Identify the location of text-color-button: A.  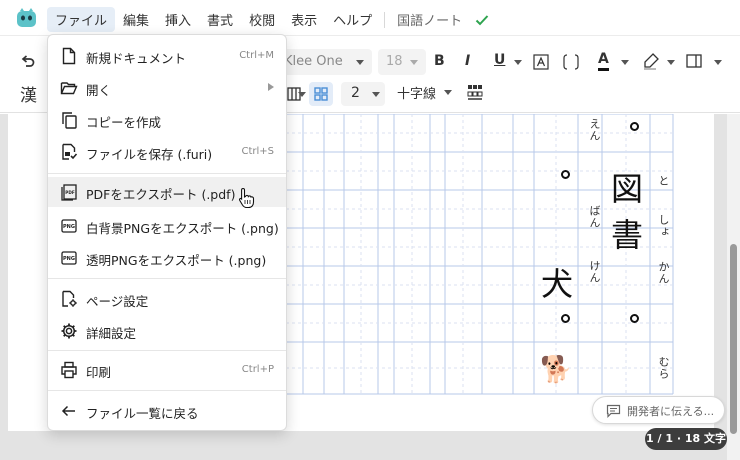
(603, 61).